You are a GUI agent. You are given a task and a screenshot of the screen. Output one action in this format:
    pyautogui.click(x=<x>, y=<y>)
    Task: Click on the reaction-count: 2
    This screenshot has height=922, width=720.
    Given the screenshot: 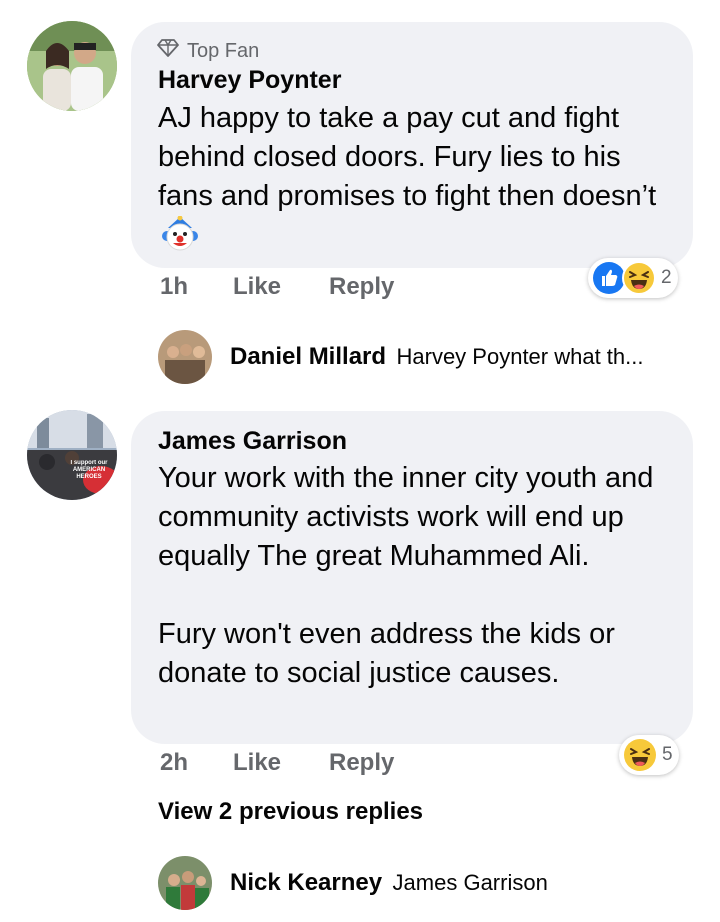 What is the action you would take?
    pyautogui.click(x=666, y=277)
    